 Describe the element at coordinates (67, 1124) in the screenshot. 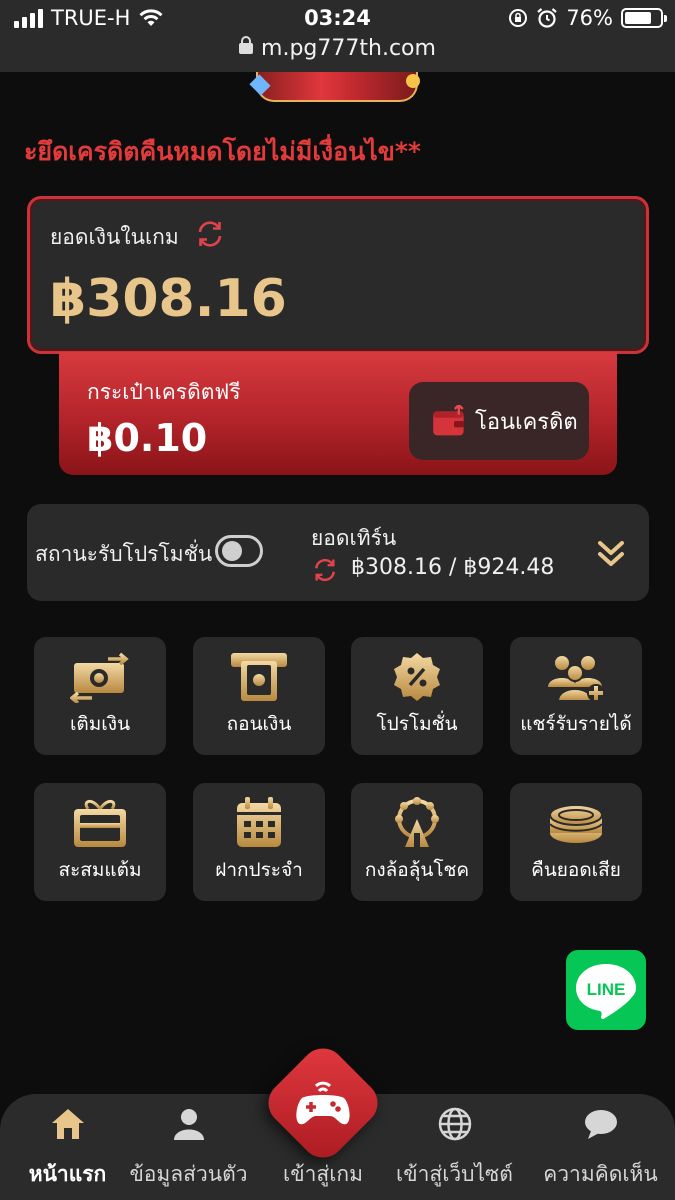

I see `home-icon` at that location.